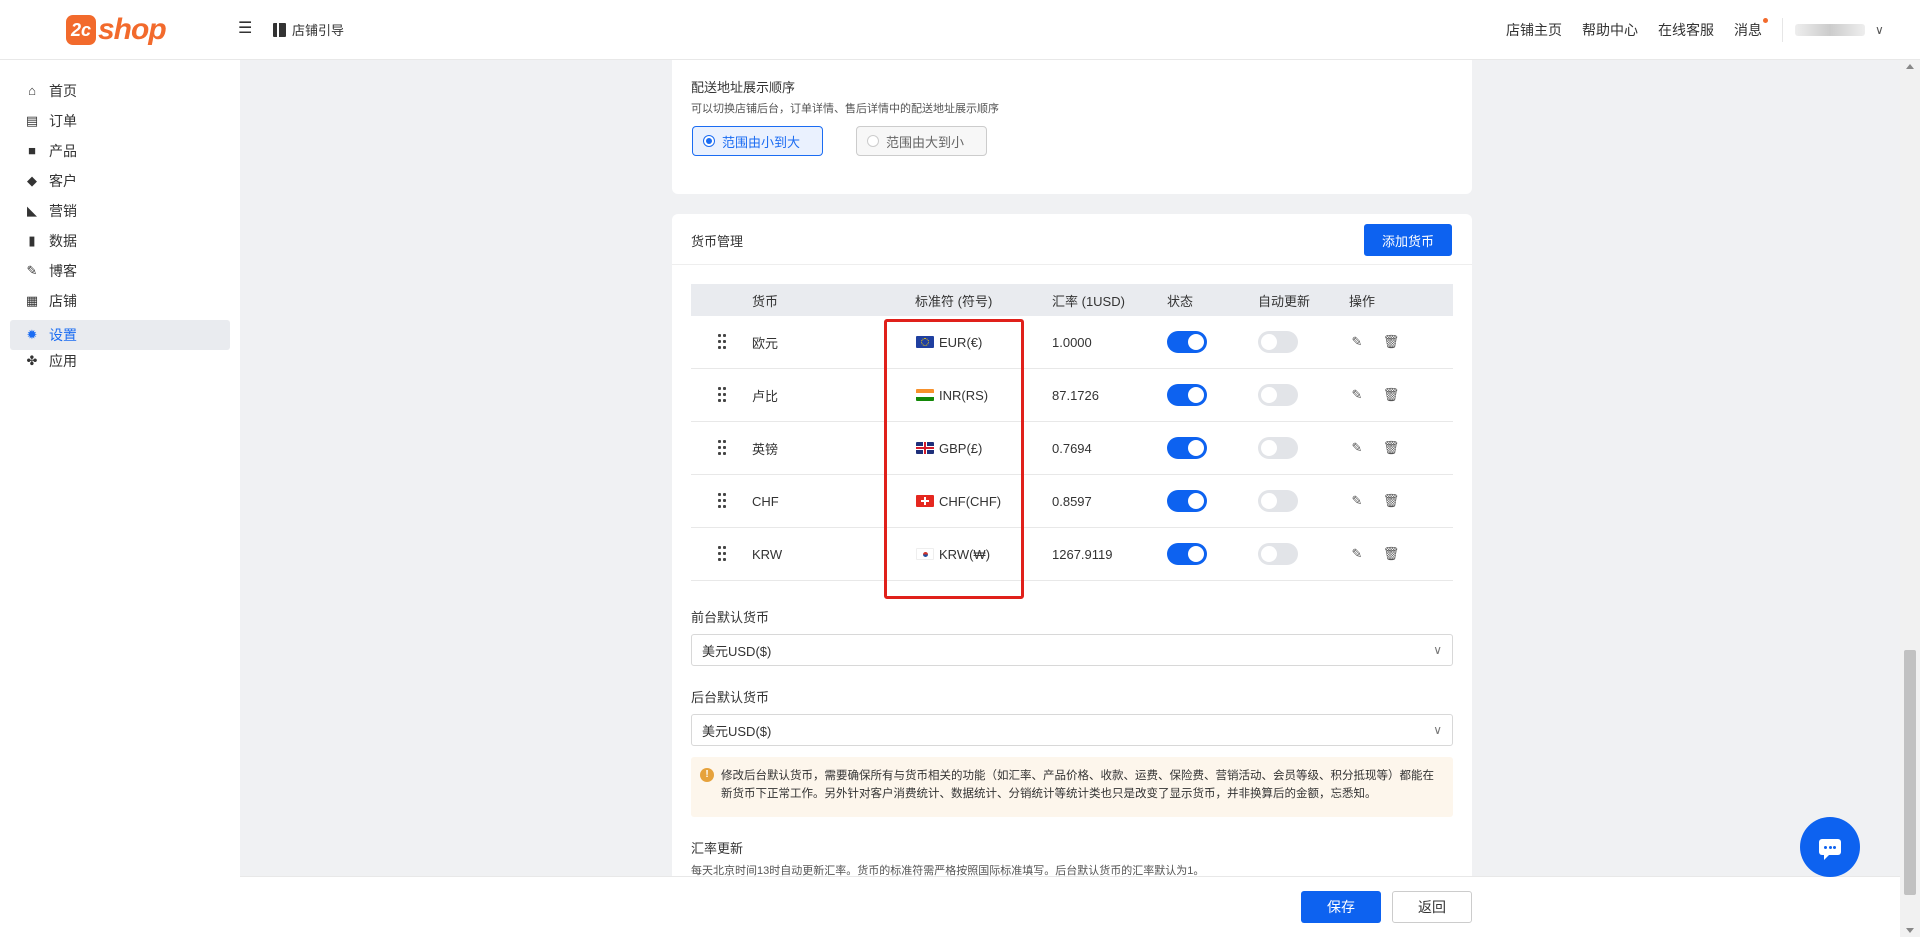 The image size is (1920, 937). I want to click on user-menu: ∨, so click(1837, 30).